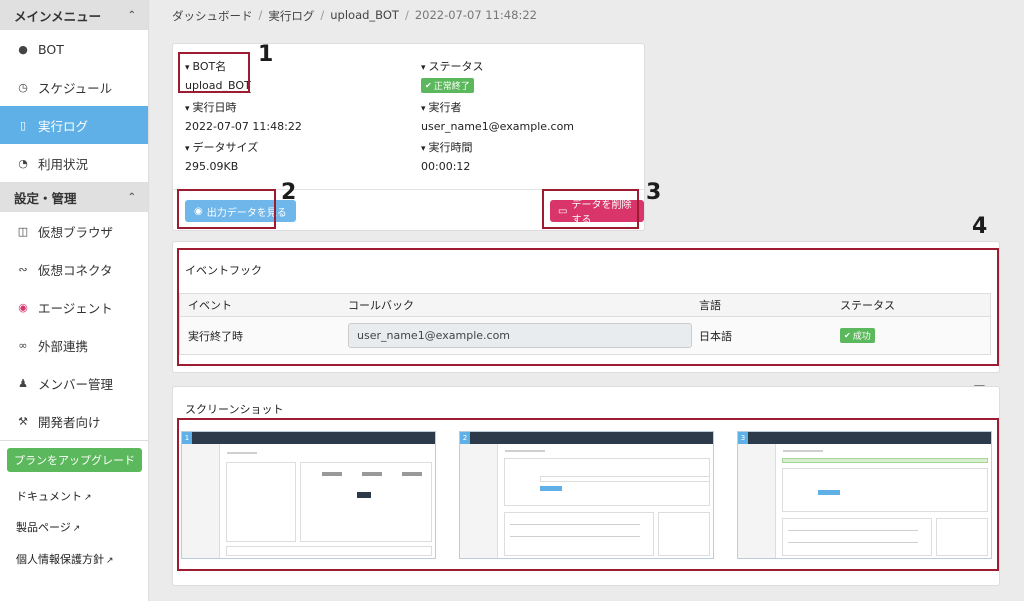 This screenshot has height=601, width=1024. I want to click on annotation-number-2: 2, so click(289, 192).